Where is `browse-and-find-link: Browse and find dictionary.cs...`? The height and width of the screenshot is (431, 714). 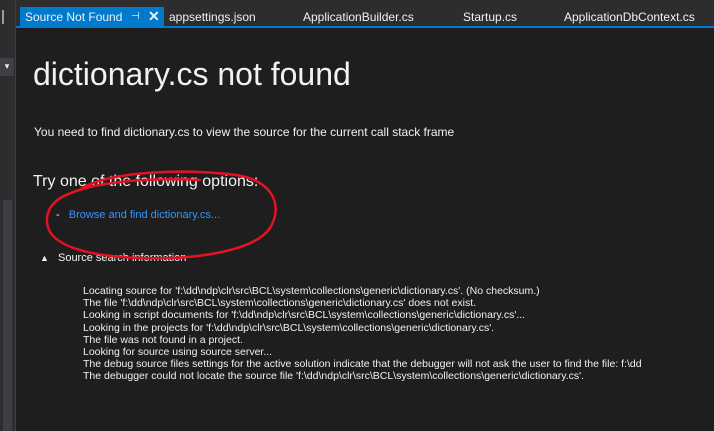
browse-and-find-link: Browse and find dictionary.cs... is located at coordinates (144, 215).